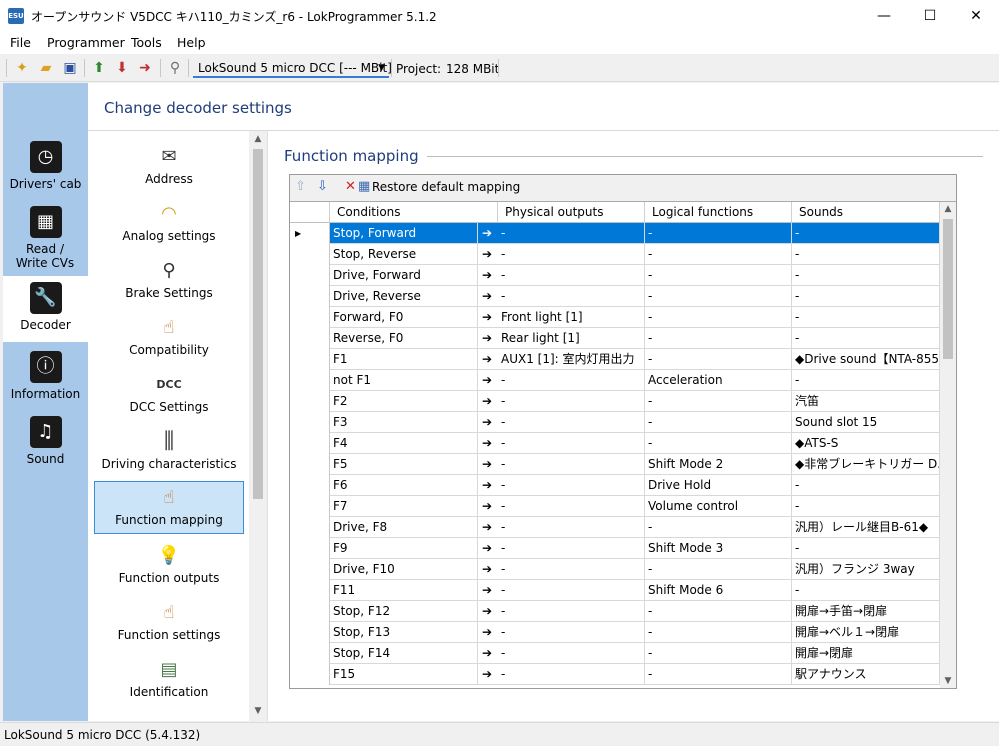 The width and height of the screenshot is (999, 746). Describe the element at coordinates (404, 317) in the screenshot. I see `cell-condition: Forward, F0` at that location.